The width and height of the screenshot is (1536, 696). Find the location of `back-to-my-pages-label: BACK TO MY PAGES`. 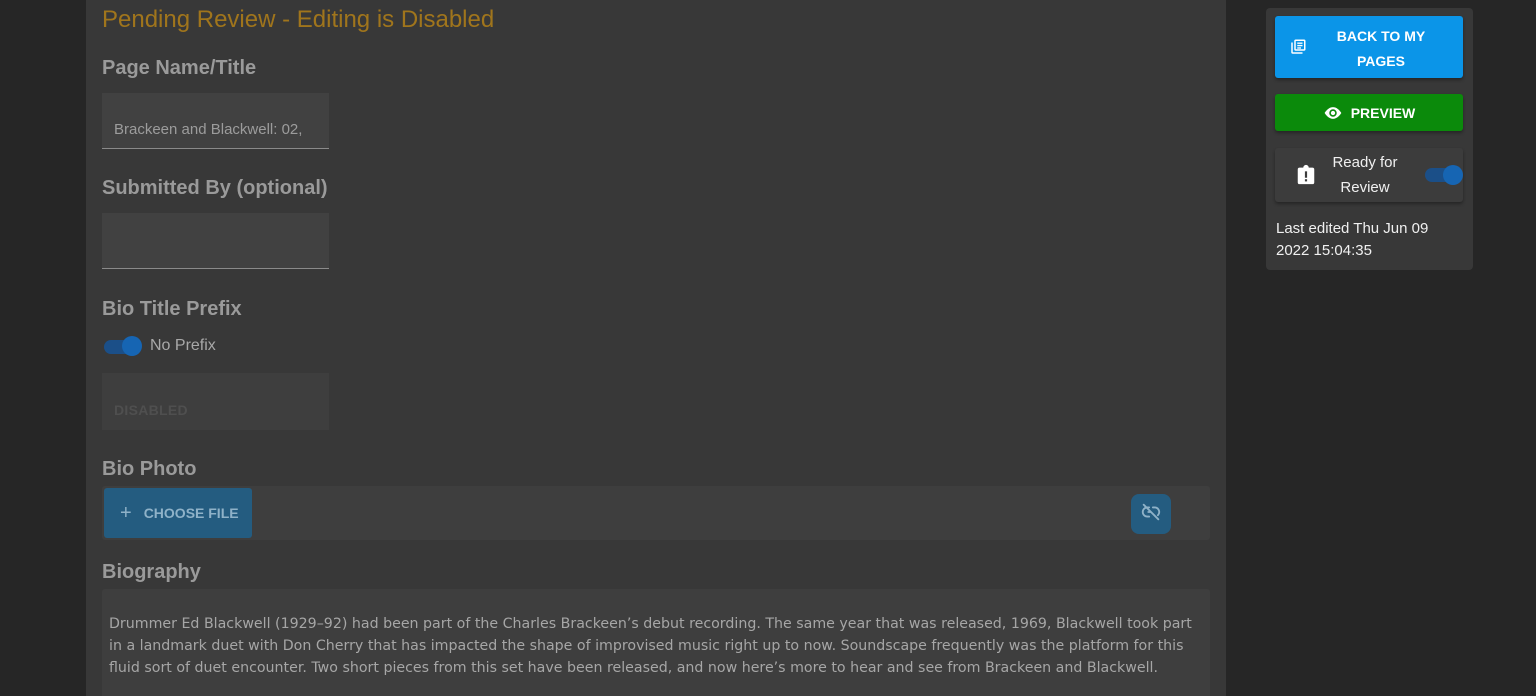

back-to-my-pages-label: BACK TO MY PAGES is located at coordinates (1381, 48).